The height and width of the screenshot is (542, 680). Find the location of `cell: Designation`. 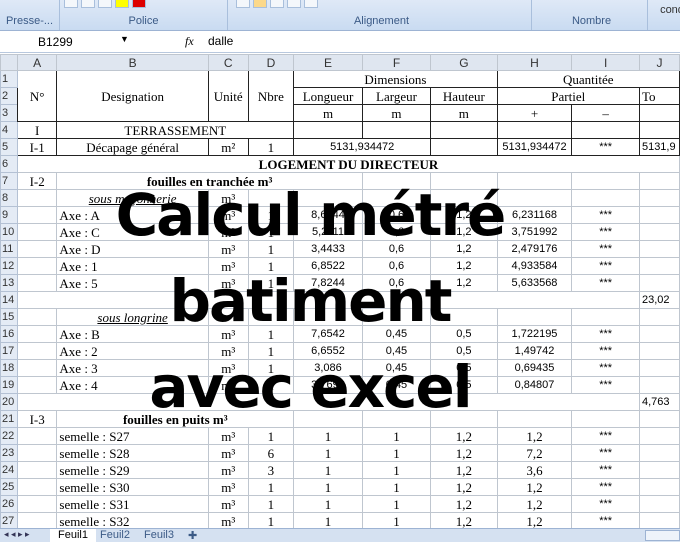

cell: Designation is located at coordinates (132, 96).